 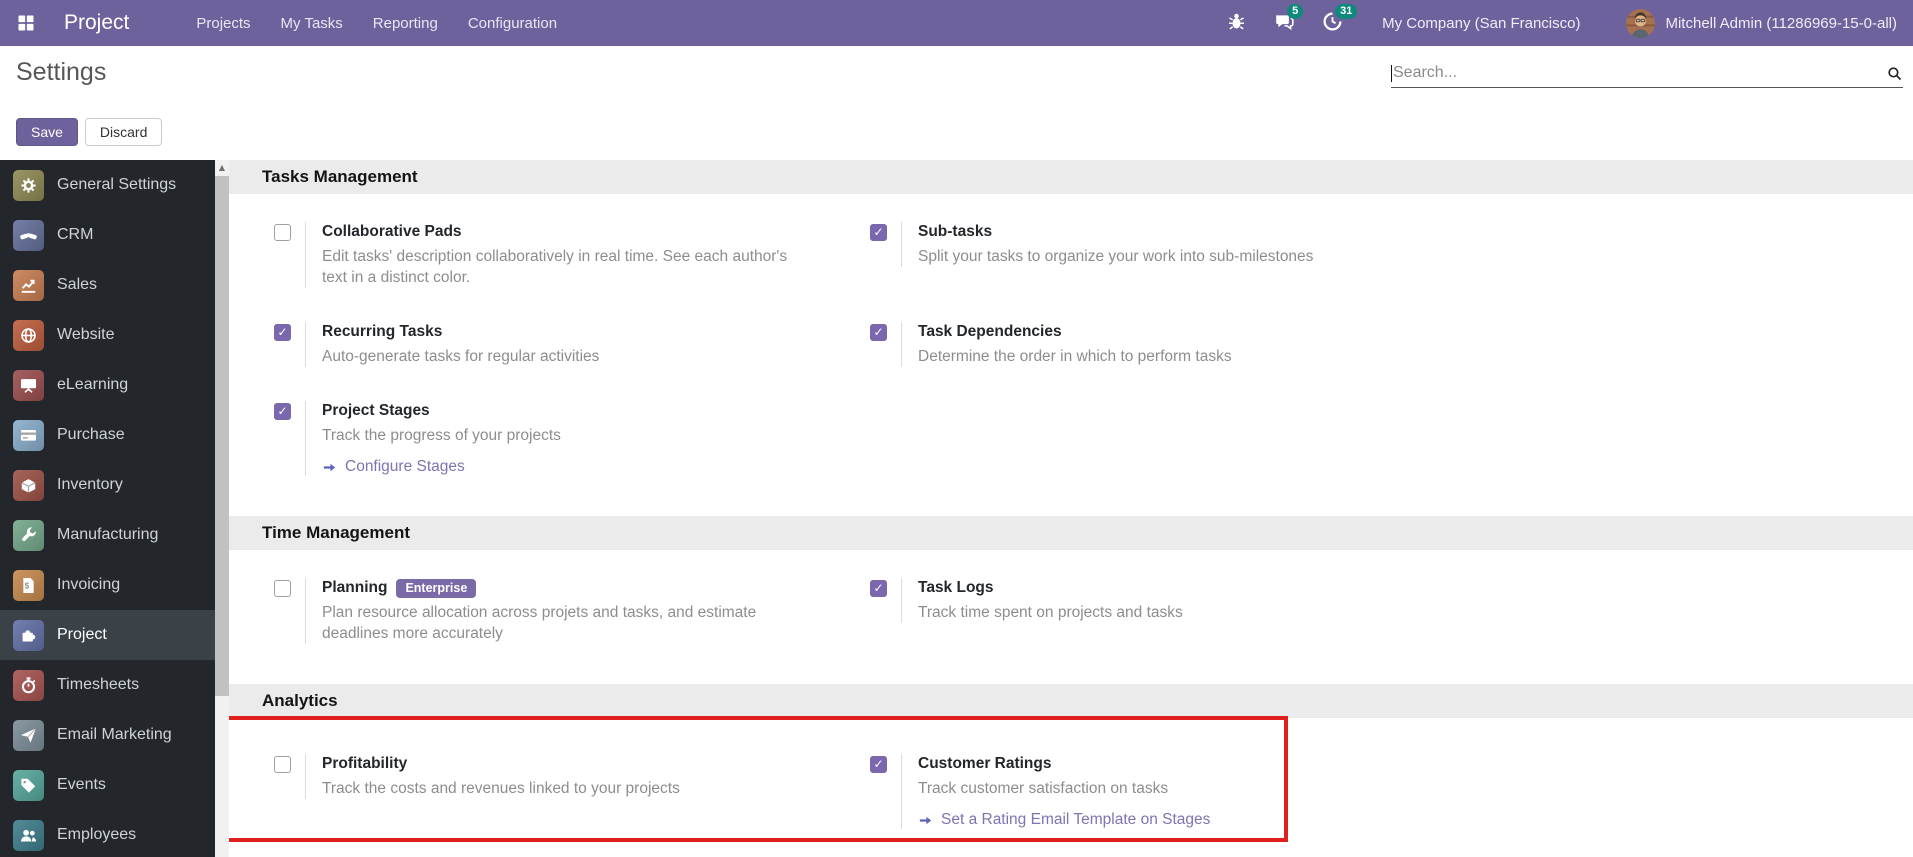 I want to click on messages-icon-button: 5, so click(x=1289, y=20).